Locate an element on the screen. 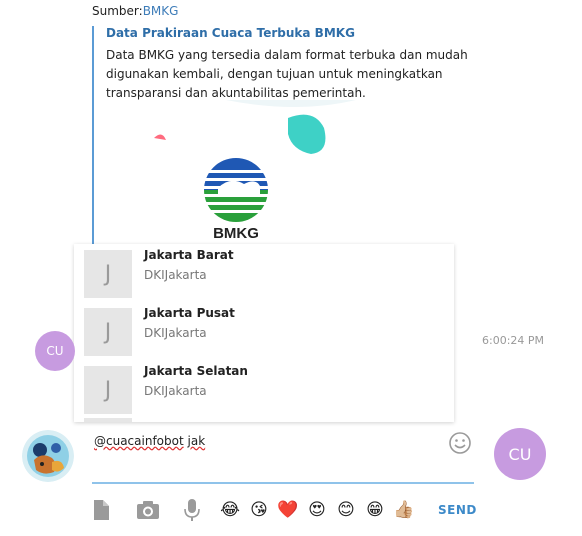 Image resolution: width=582 pixels, height=536 pixels. send-button: SEND is located at coordinates (457, 510).